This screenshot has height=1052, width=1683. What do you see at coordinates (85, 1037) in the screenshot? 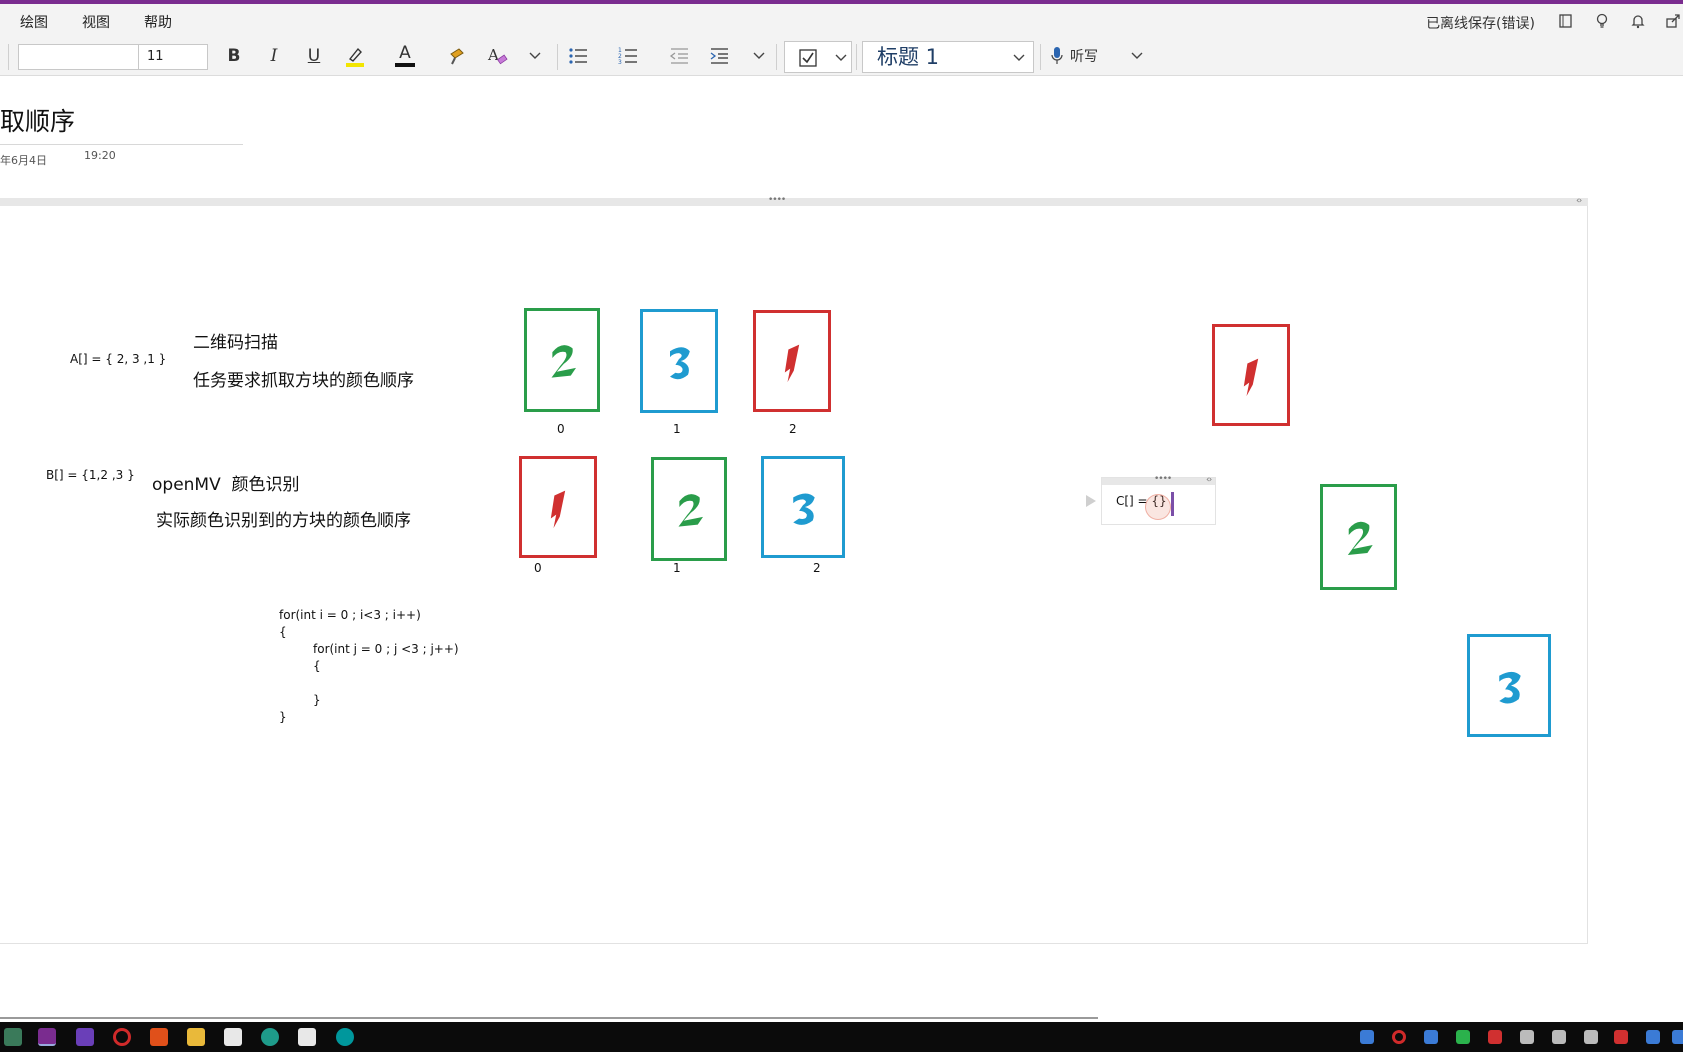
I see `visual-studio-icon` at bounding box center [85, 1037].